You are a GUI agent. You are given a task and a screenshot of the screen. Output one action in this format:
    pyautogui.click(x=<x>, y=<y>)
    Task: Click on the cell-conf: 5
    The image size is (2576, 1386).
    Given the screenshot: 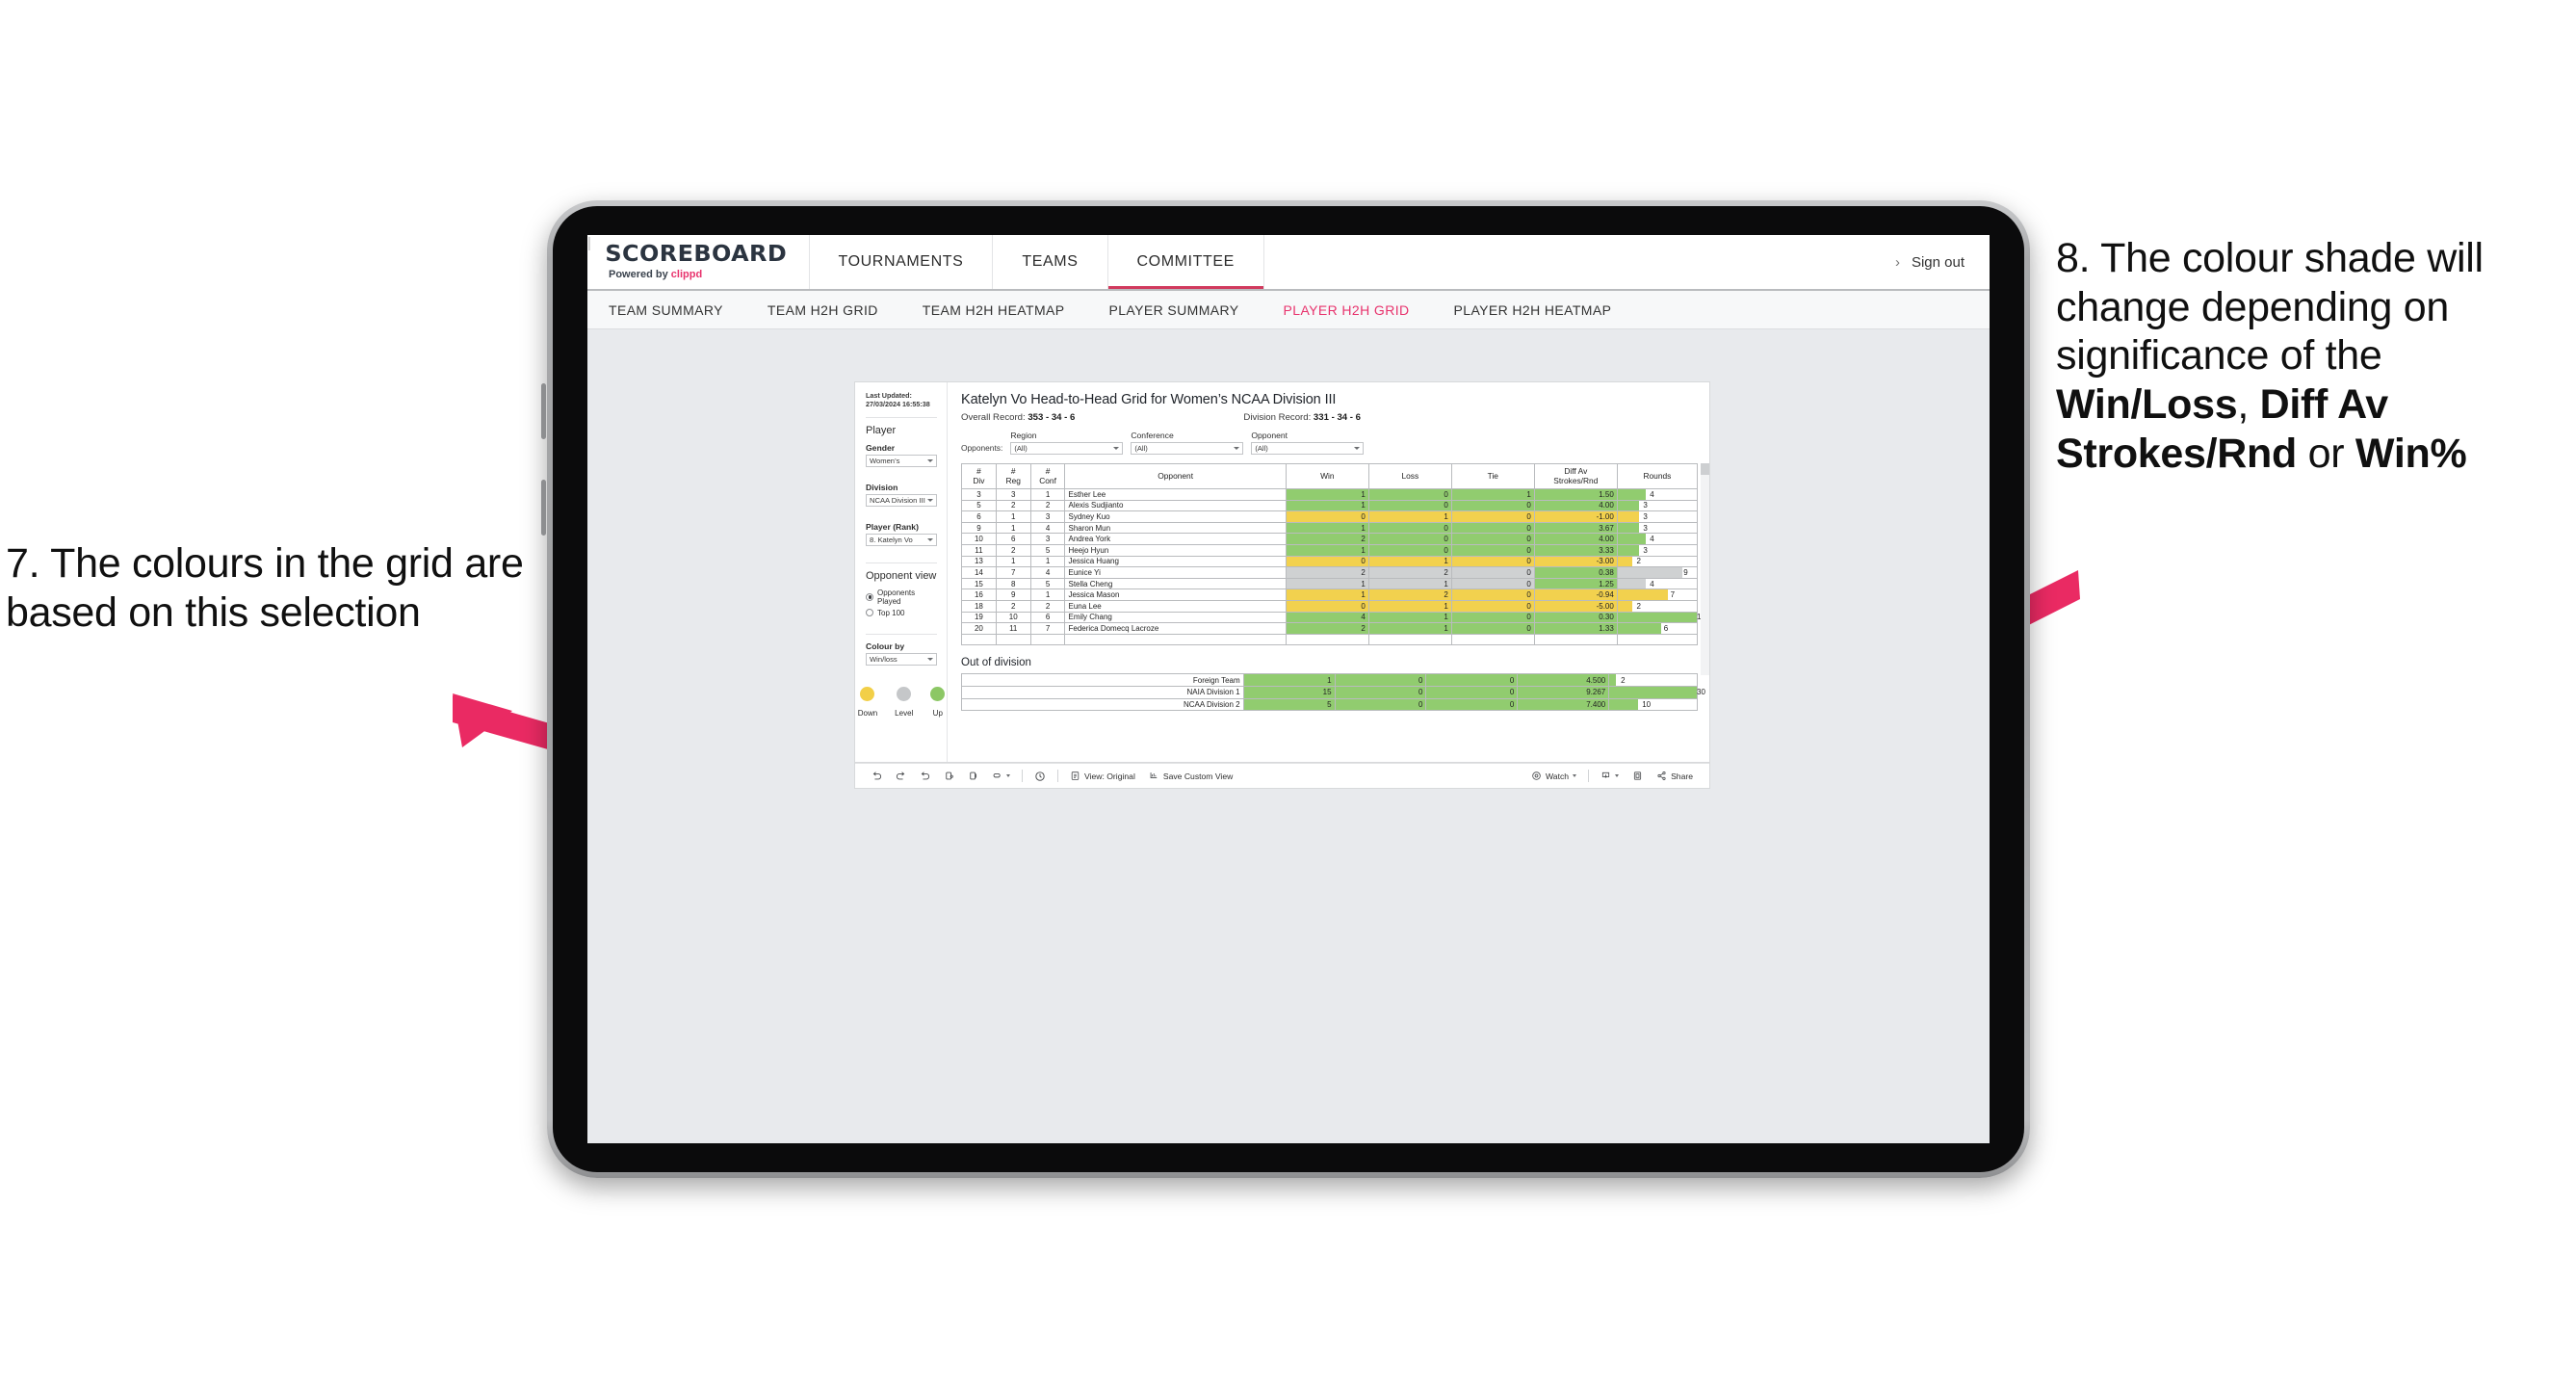 What is the action you would take?
    pyautogui.click(x=1047, y=550)
    